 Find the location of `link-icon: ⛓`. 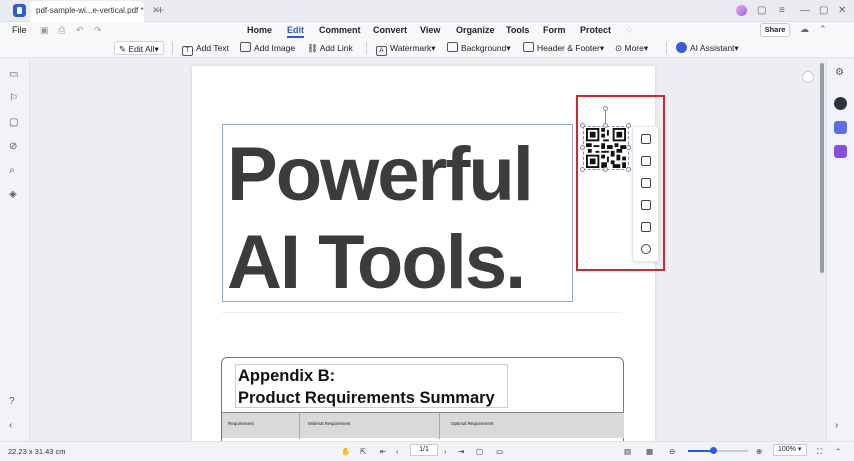

link-icon: ⛓ is located at coordinates (313, 48).